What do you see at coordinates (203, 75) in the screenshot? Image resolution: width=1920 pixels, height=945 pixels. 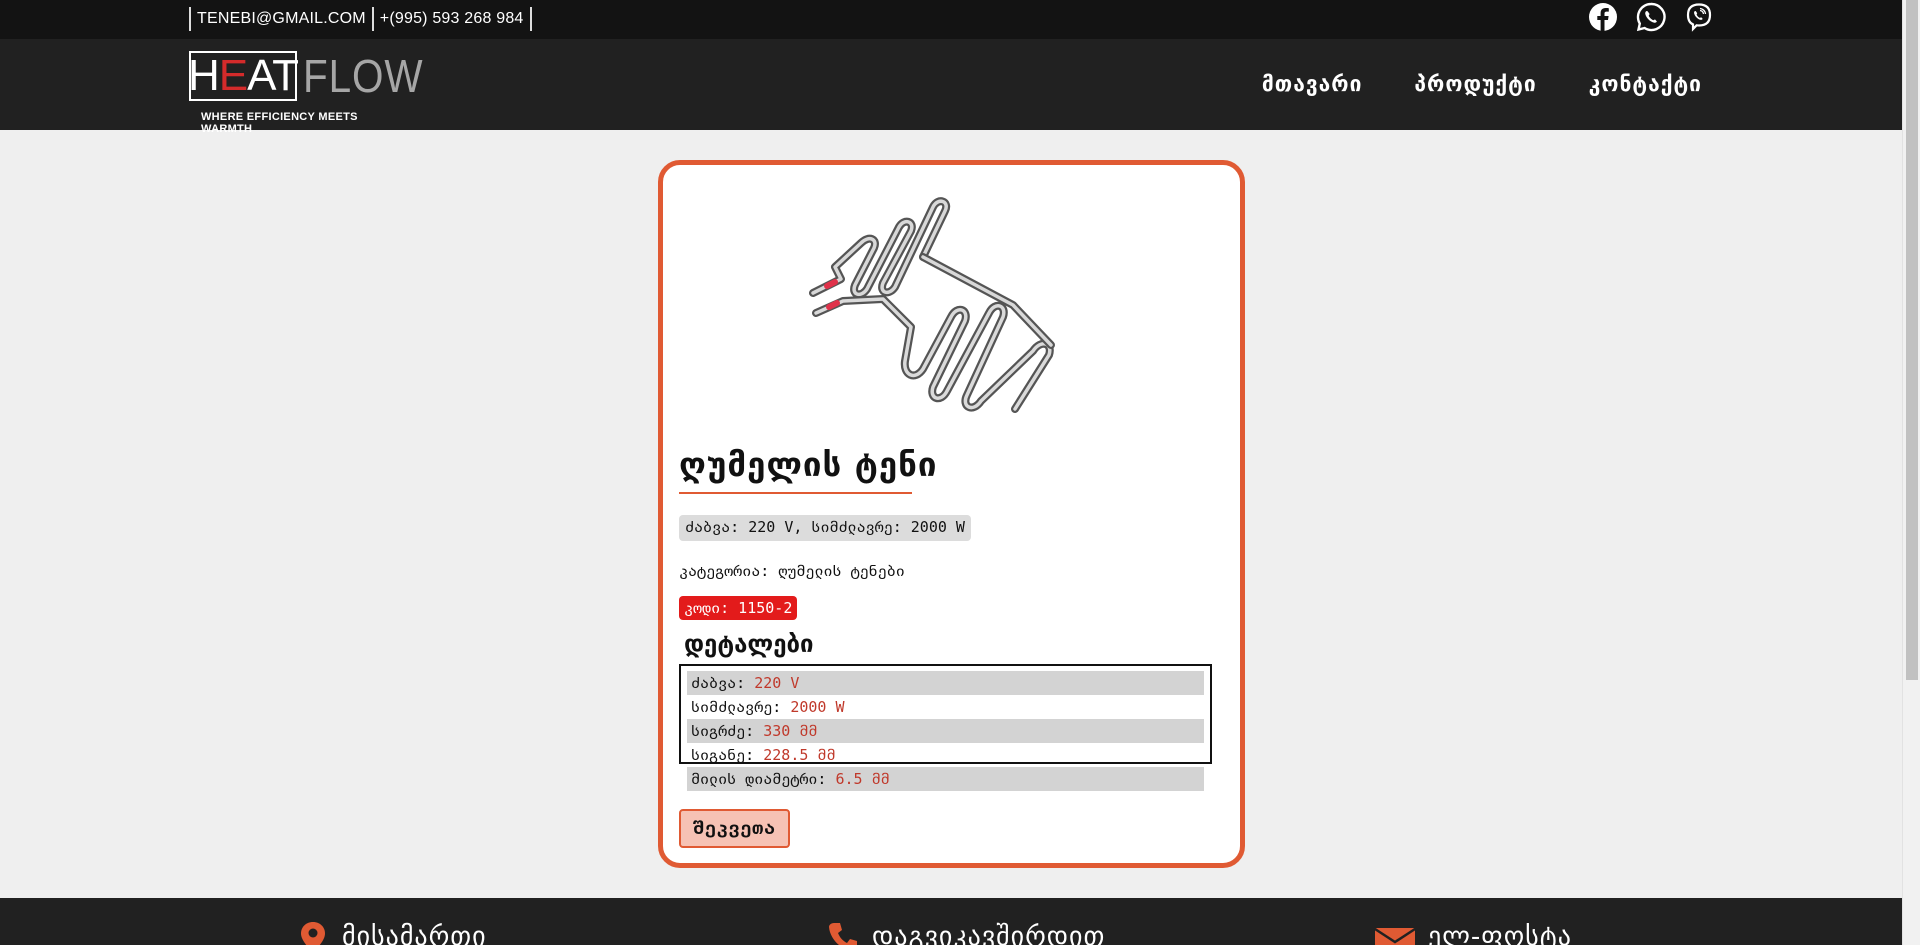 I see `logo-letter: H` at bounding box center [203, 75].